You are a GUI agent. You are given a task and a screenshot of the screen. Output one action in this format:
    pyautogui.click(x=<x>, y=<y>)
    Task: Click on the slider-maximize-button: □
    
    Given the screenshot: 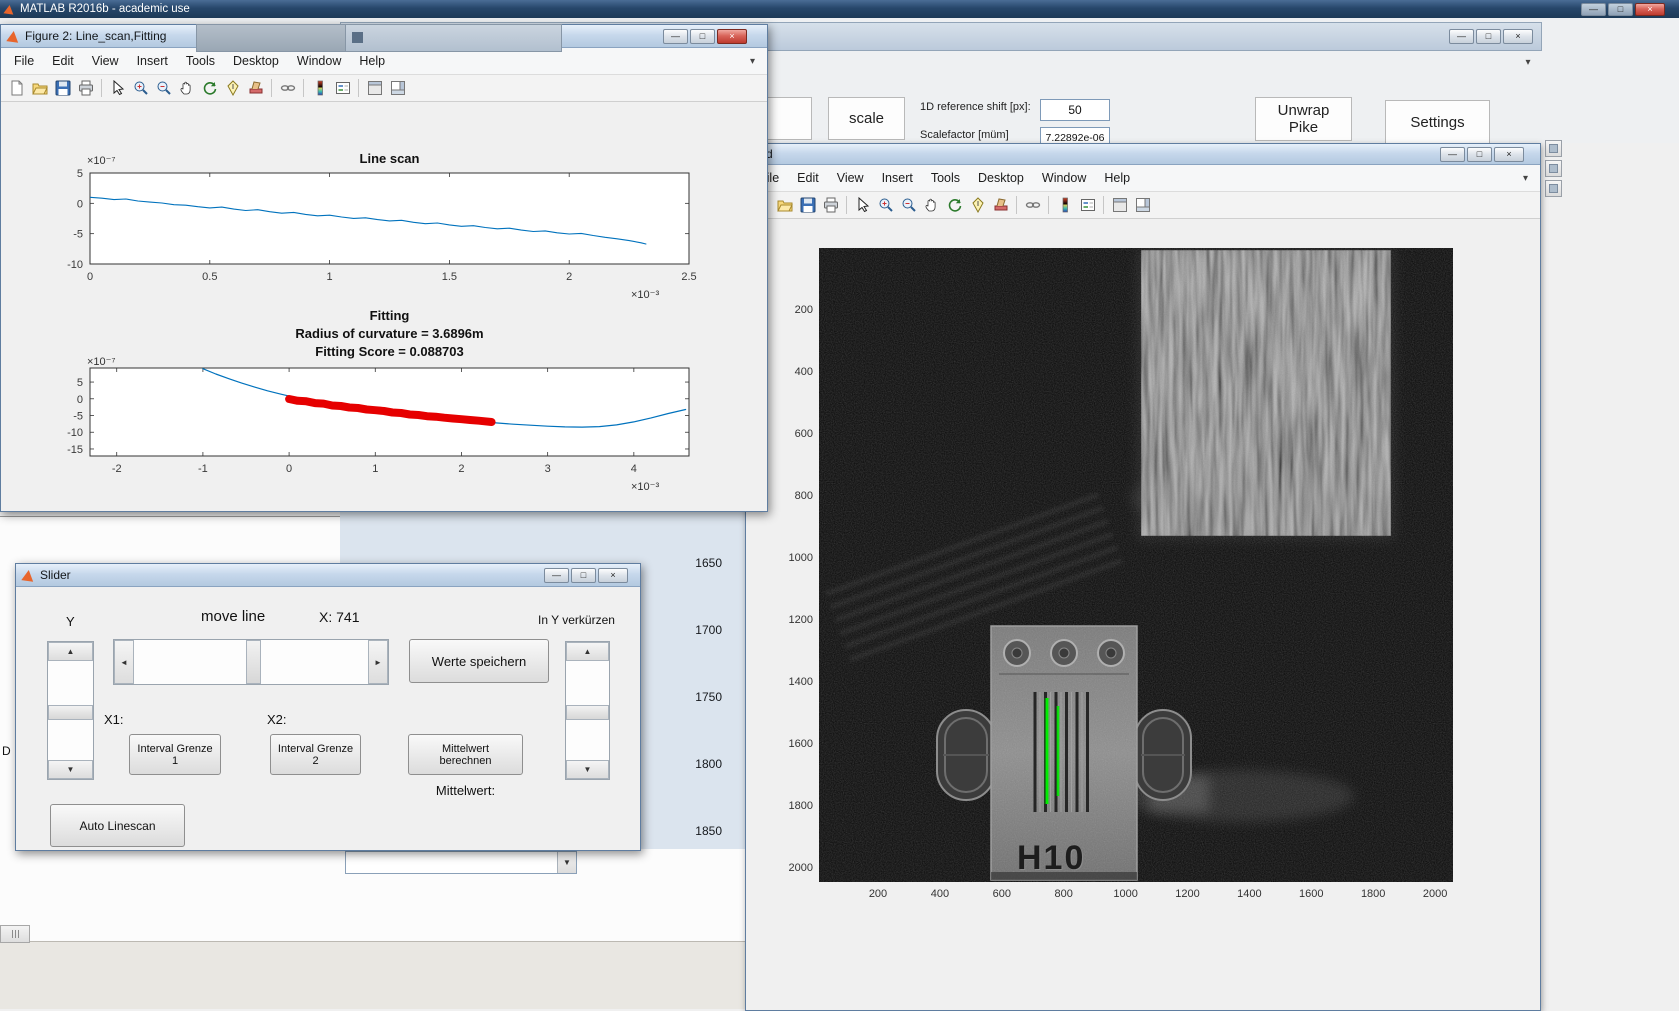 What is the action you would take?
    pyautogui.click(x=583, y=575)
    